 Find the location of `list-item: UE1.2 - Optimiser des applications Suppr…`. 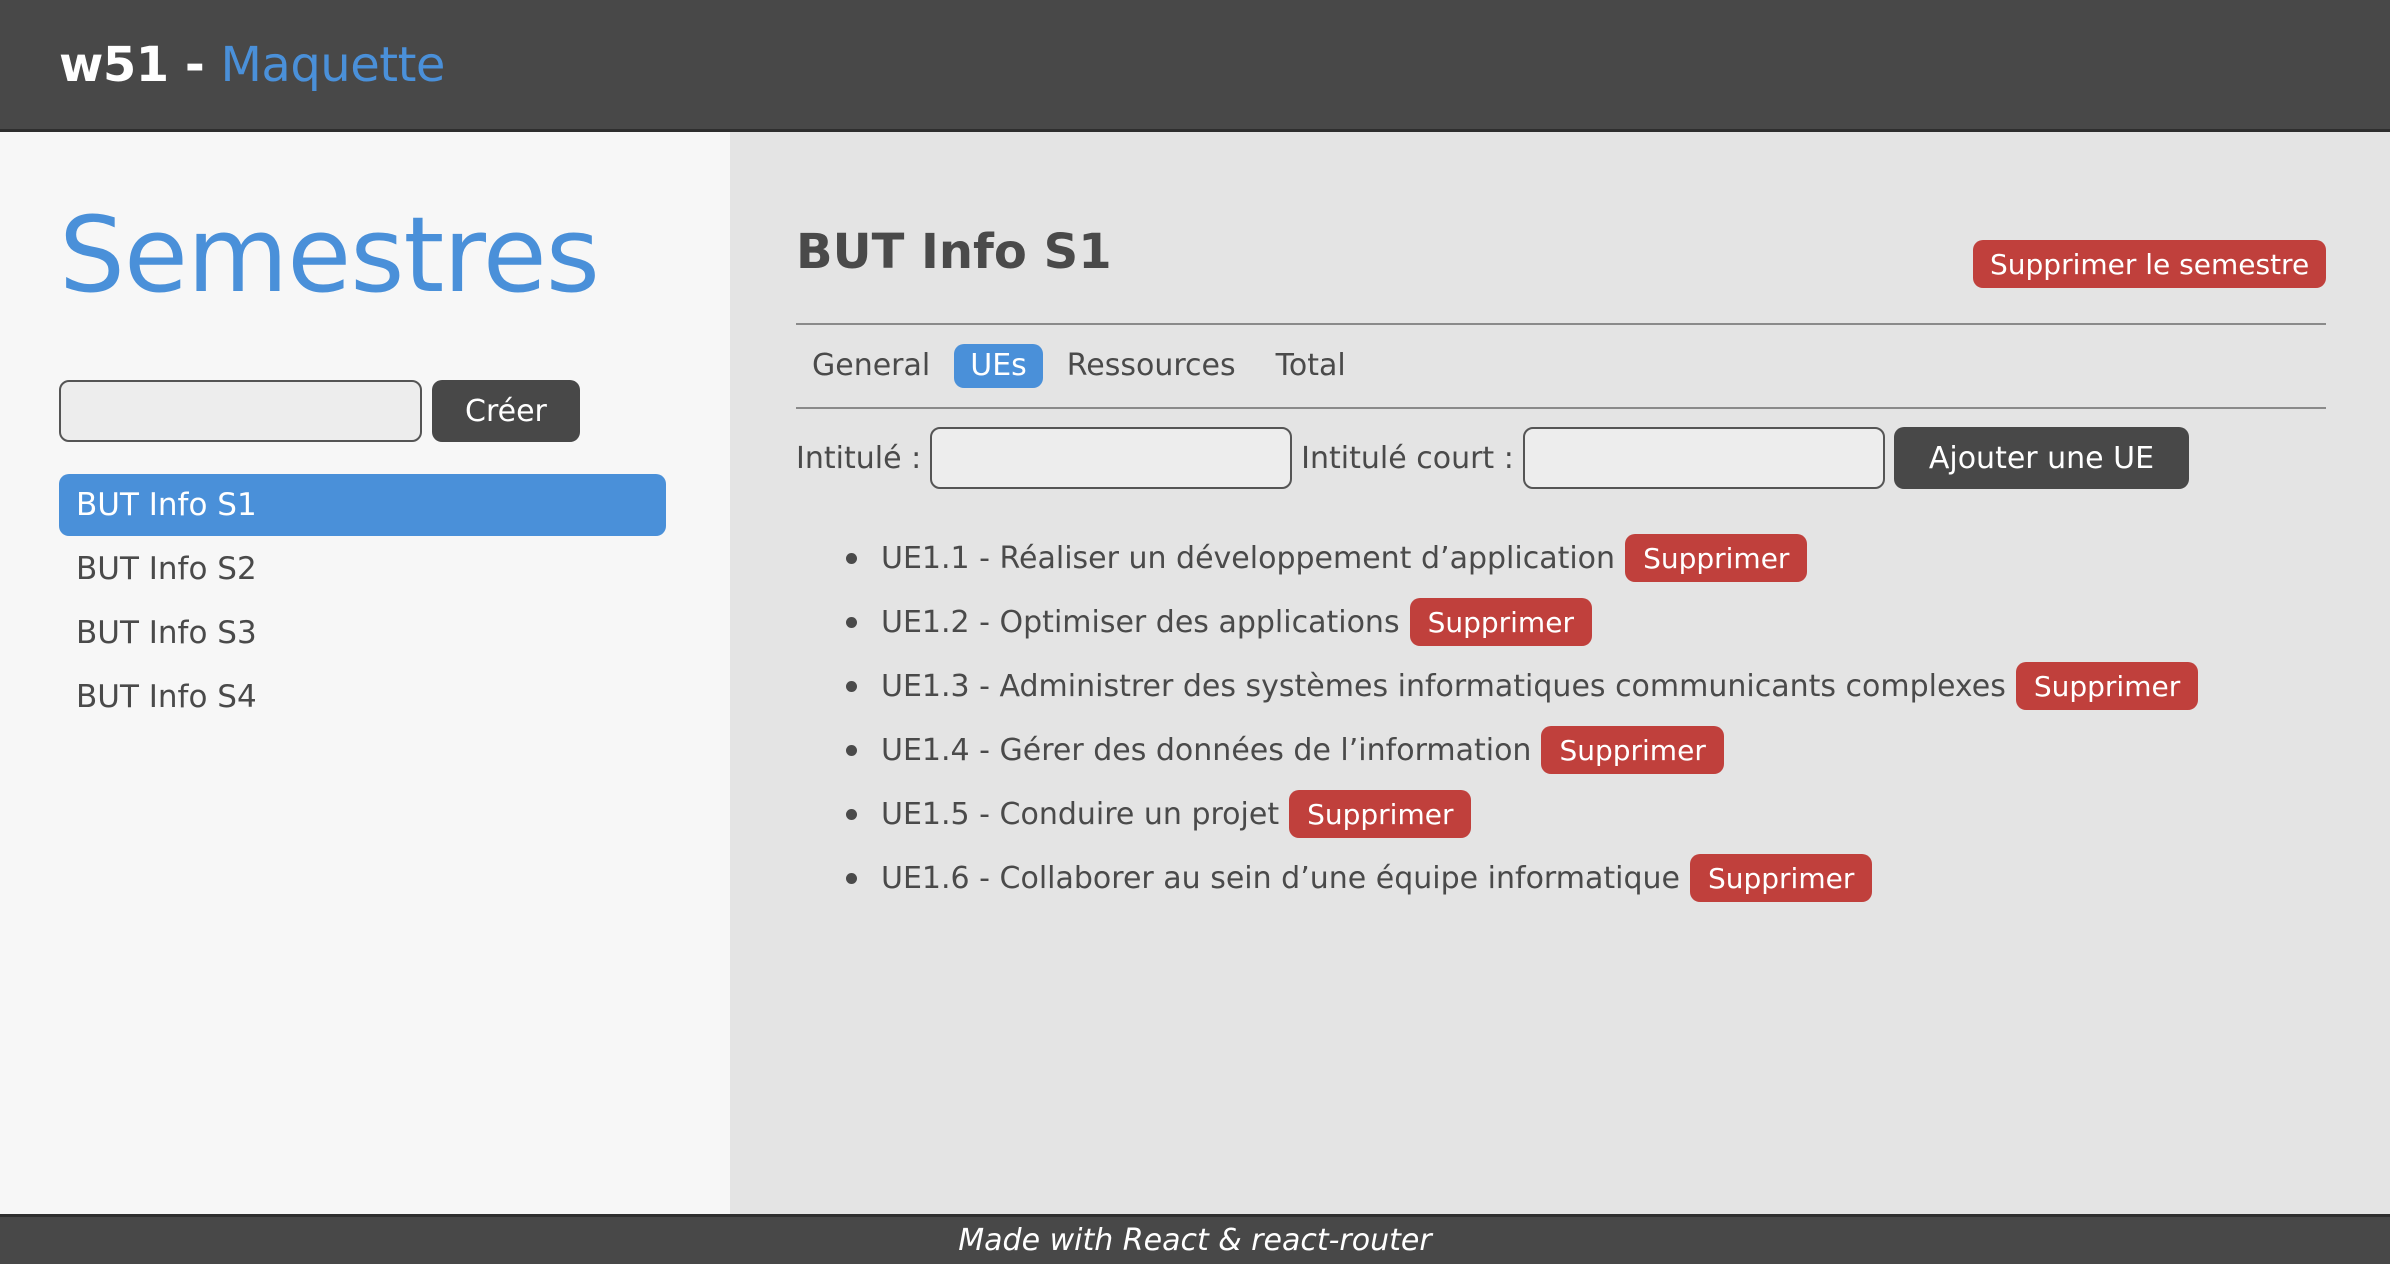

list-item: UE1.2 - Optimiser des applications Suppr… is located at coordinates (1522, 622).